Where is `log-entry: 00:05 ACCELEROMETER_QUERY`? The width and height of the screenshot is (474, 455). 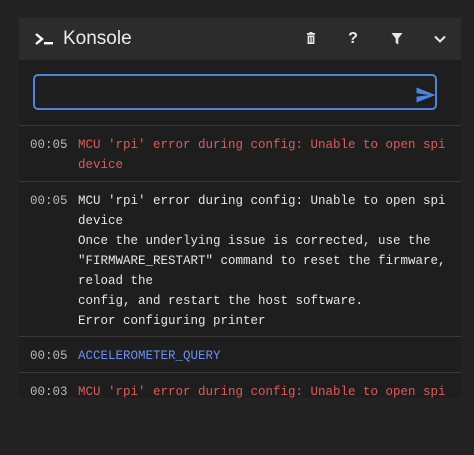
log-entry: 00:05 ACCELEROMETER_QUERY is located at coordinates (240, 354).